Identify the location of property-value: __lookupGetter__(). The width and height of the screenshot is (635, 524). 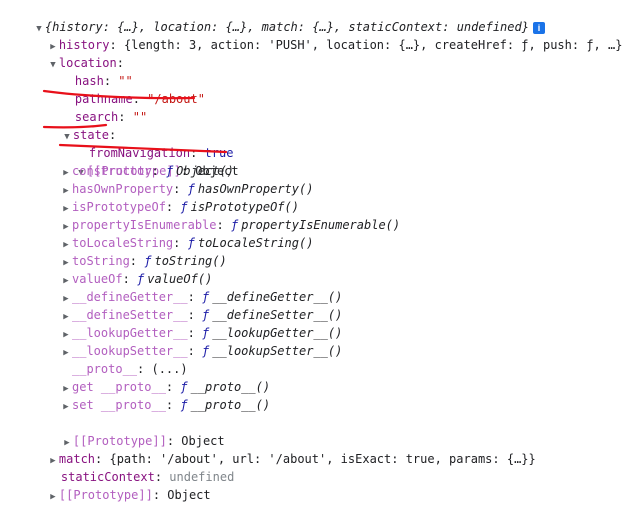
(277, 333).